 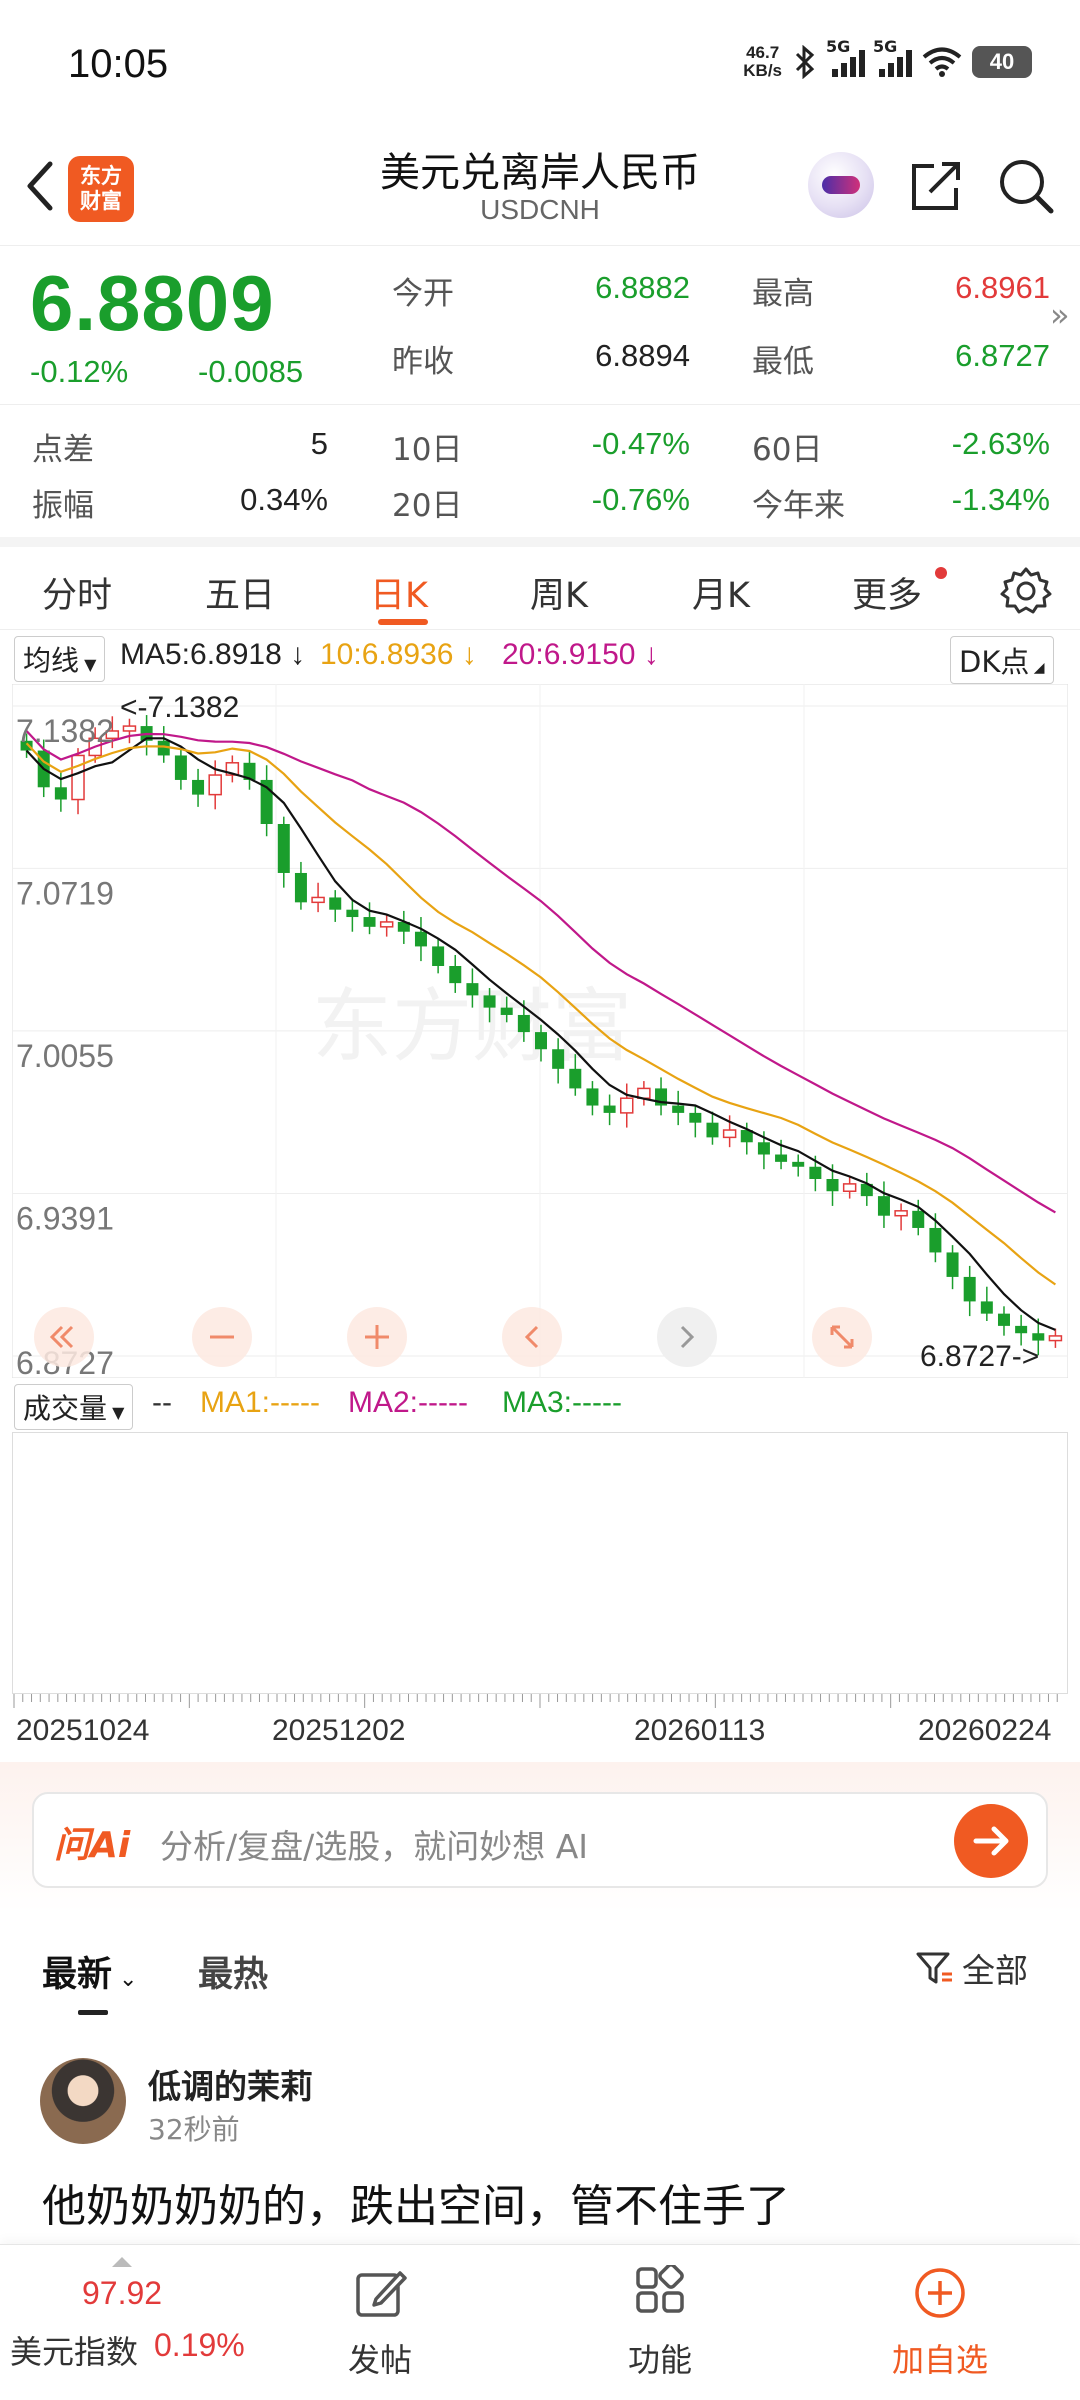 I want to click on feed-filter: 全部, so click(x=971, y=1968).